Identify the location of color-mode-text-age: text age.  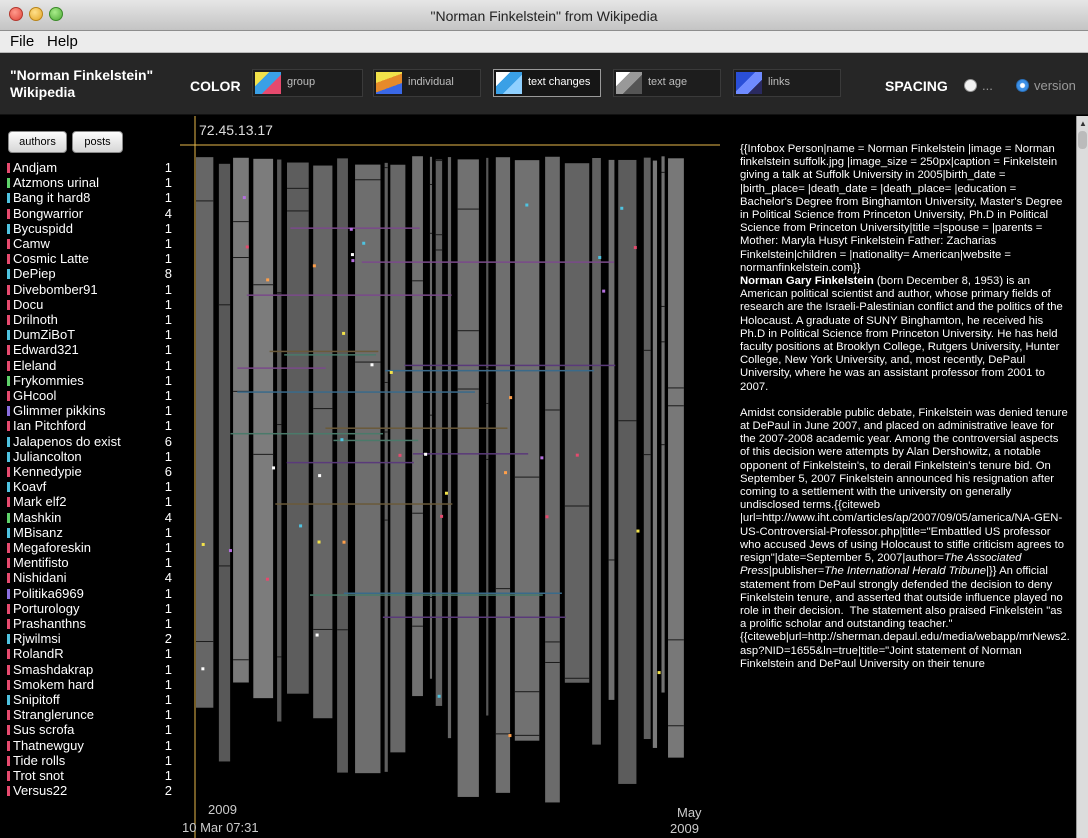
(667, 83).